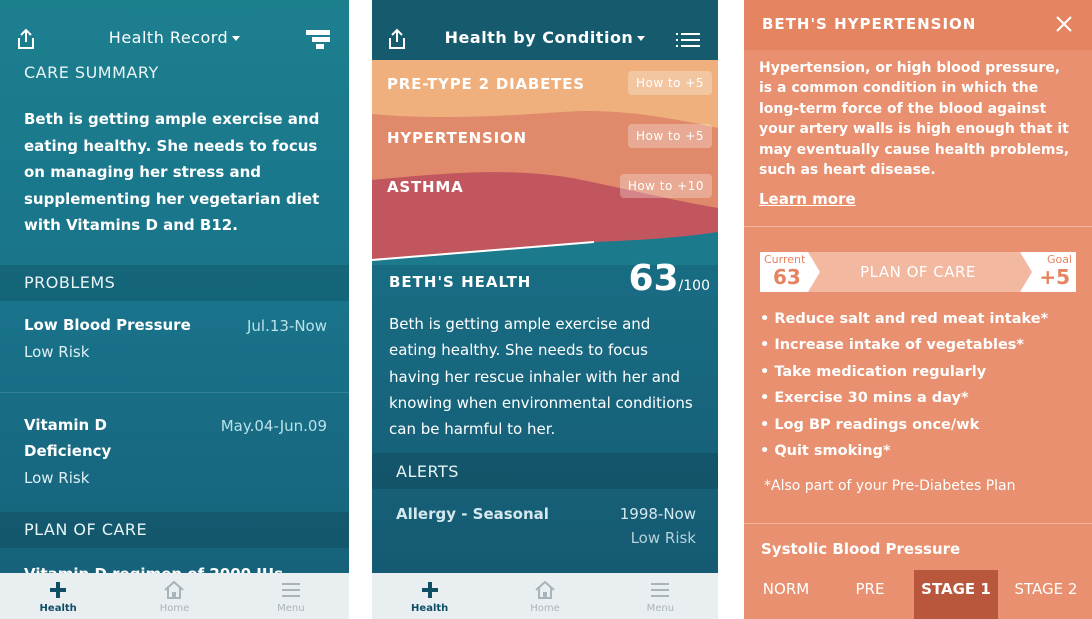 Image resolution: width=1092 pixels, height=619 pixels. Describe the element at coordinates (486, 84) in the screenshot. I see `condition-name: PRE-TYPE 2 DIABETES` at that location.